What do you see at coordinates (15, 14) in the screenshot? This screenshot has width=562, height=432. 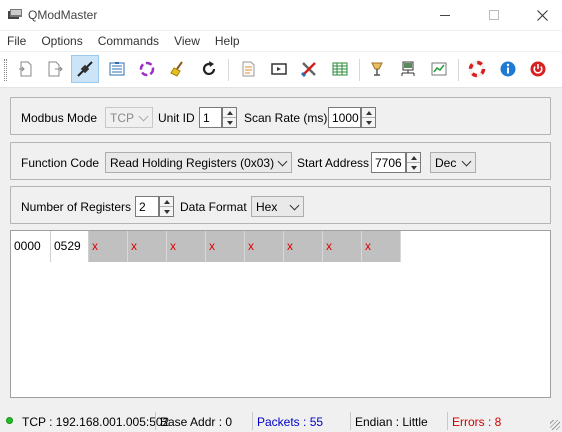 I see `app-icon` at bounding box center [15, 14].